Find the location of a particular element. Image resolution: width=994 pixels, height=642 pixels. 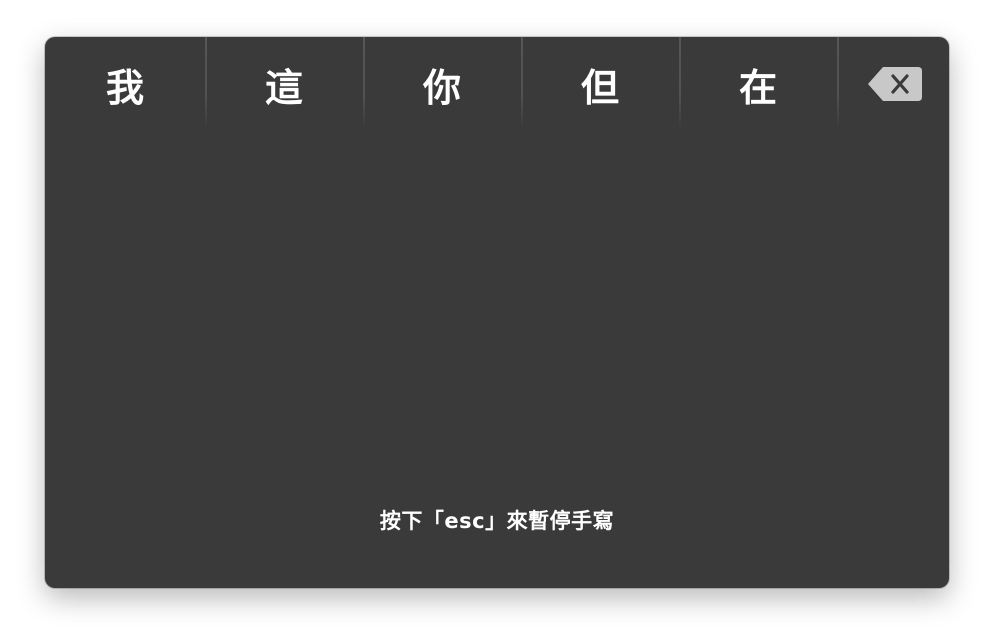

delete-button is located at coordinates (893, 85).